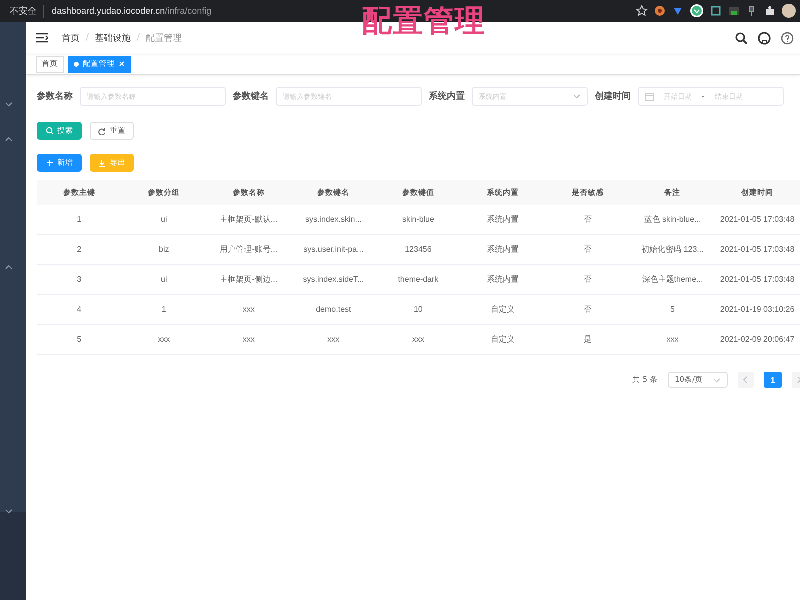 The image size is (800, 600). I want to click on breadcrumb-item: 首页, so click(71, 38).